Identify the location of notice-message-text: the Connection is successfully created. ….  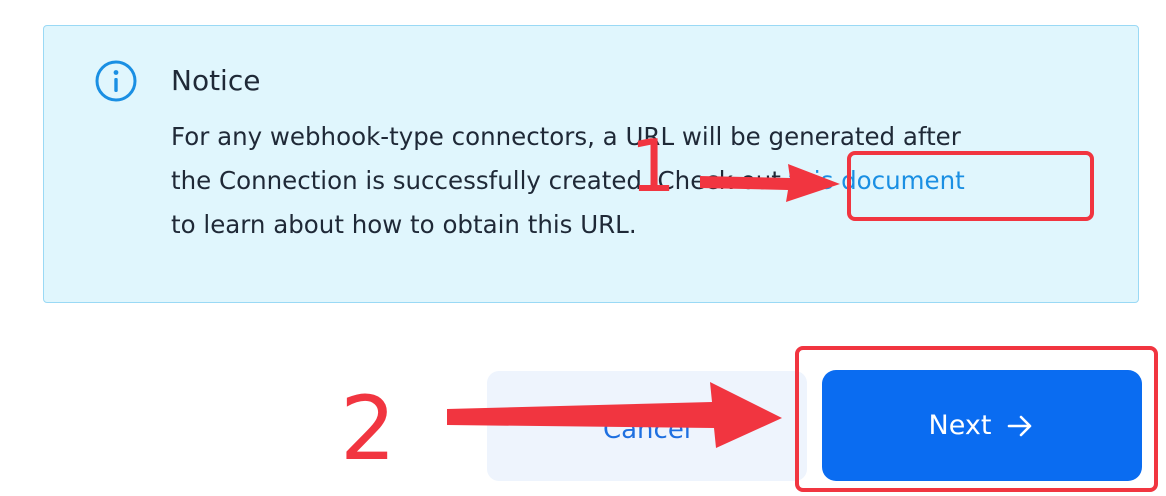
(480, 180).